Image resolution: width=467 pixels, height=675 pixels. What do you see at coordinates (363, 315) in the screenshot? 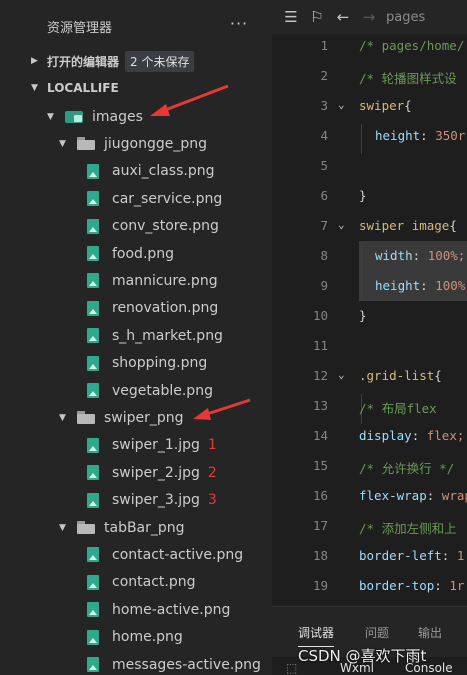
I see `code-token: }` at bounding box center [363, 315].